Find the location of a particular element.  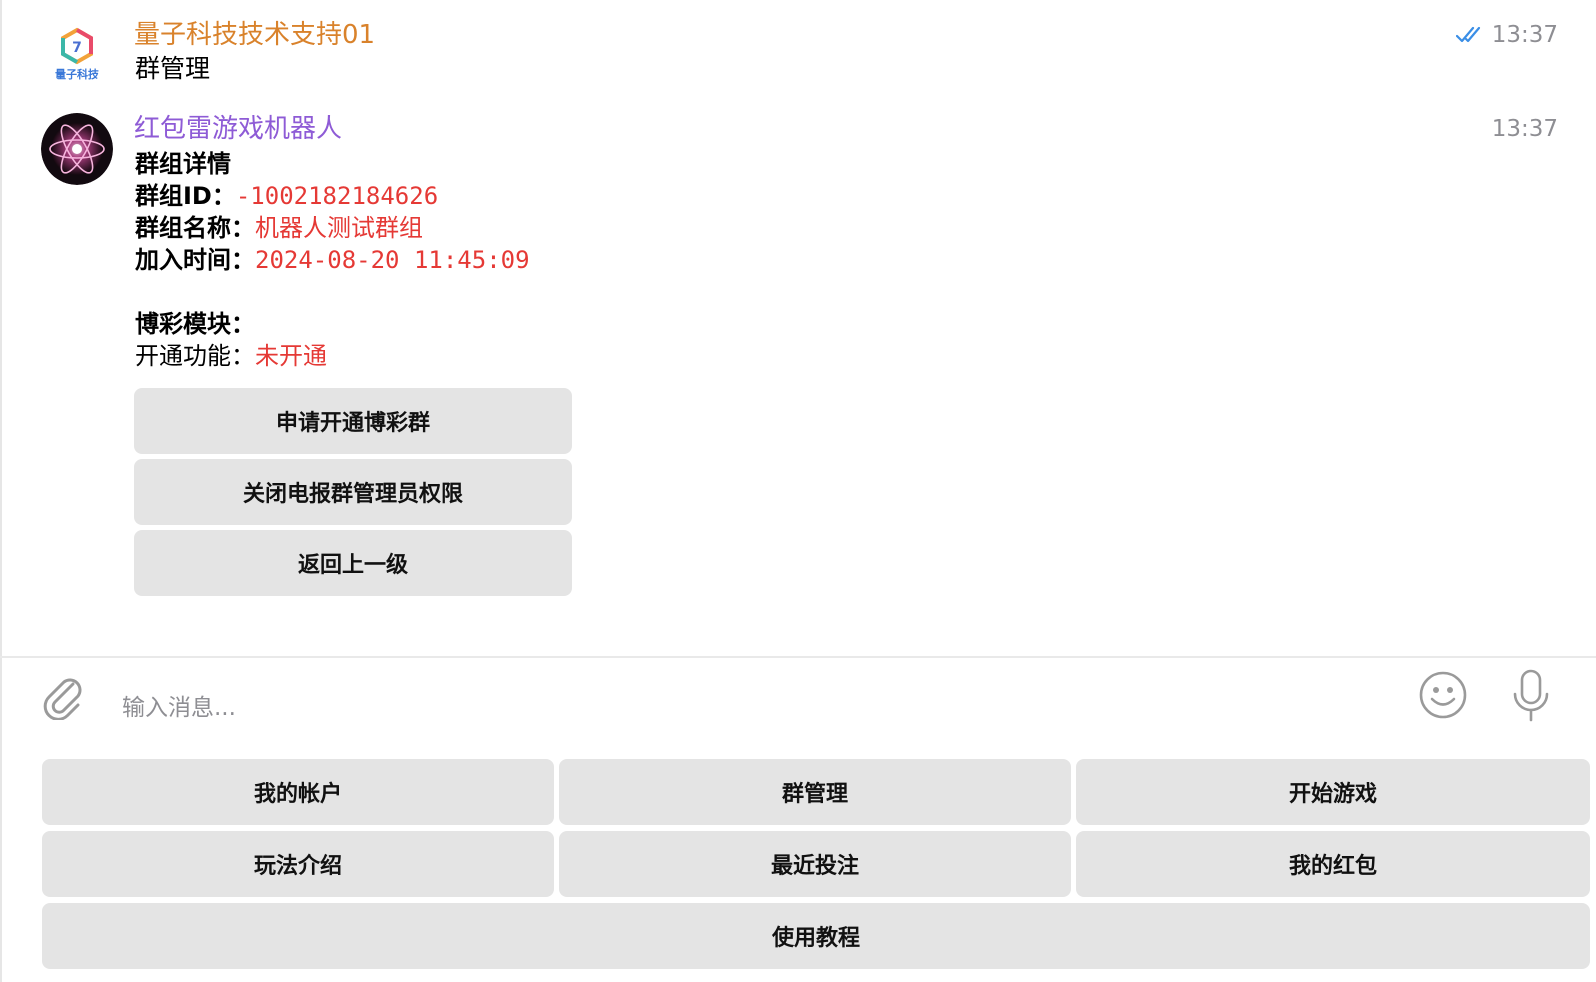

microphone-icon is located at coordinates (1531, 695).